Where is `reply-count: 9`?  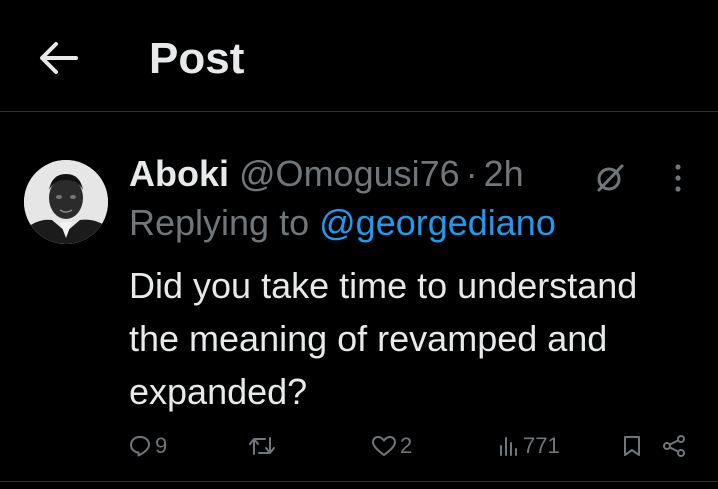 reply-count: 9 is located at coordinates (161, 445).